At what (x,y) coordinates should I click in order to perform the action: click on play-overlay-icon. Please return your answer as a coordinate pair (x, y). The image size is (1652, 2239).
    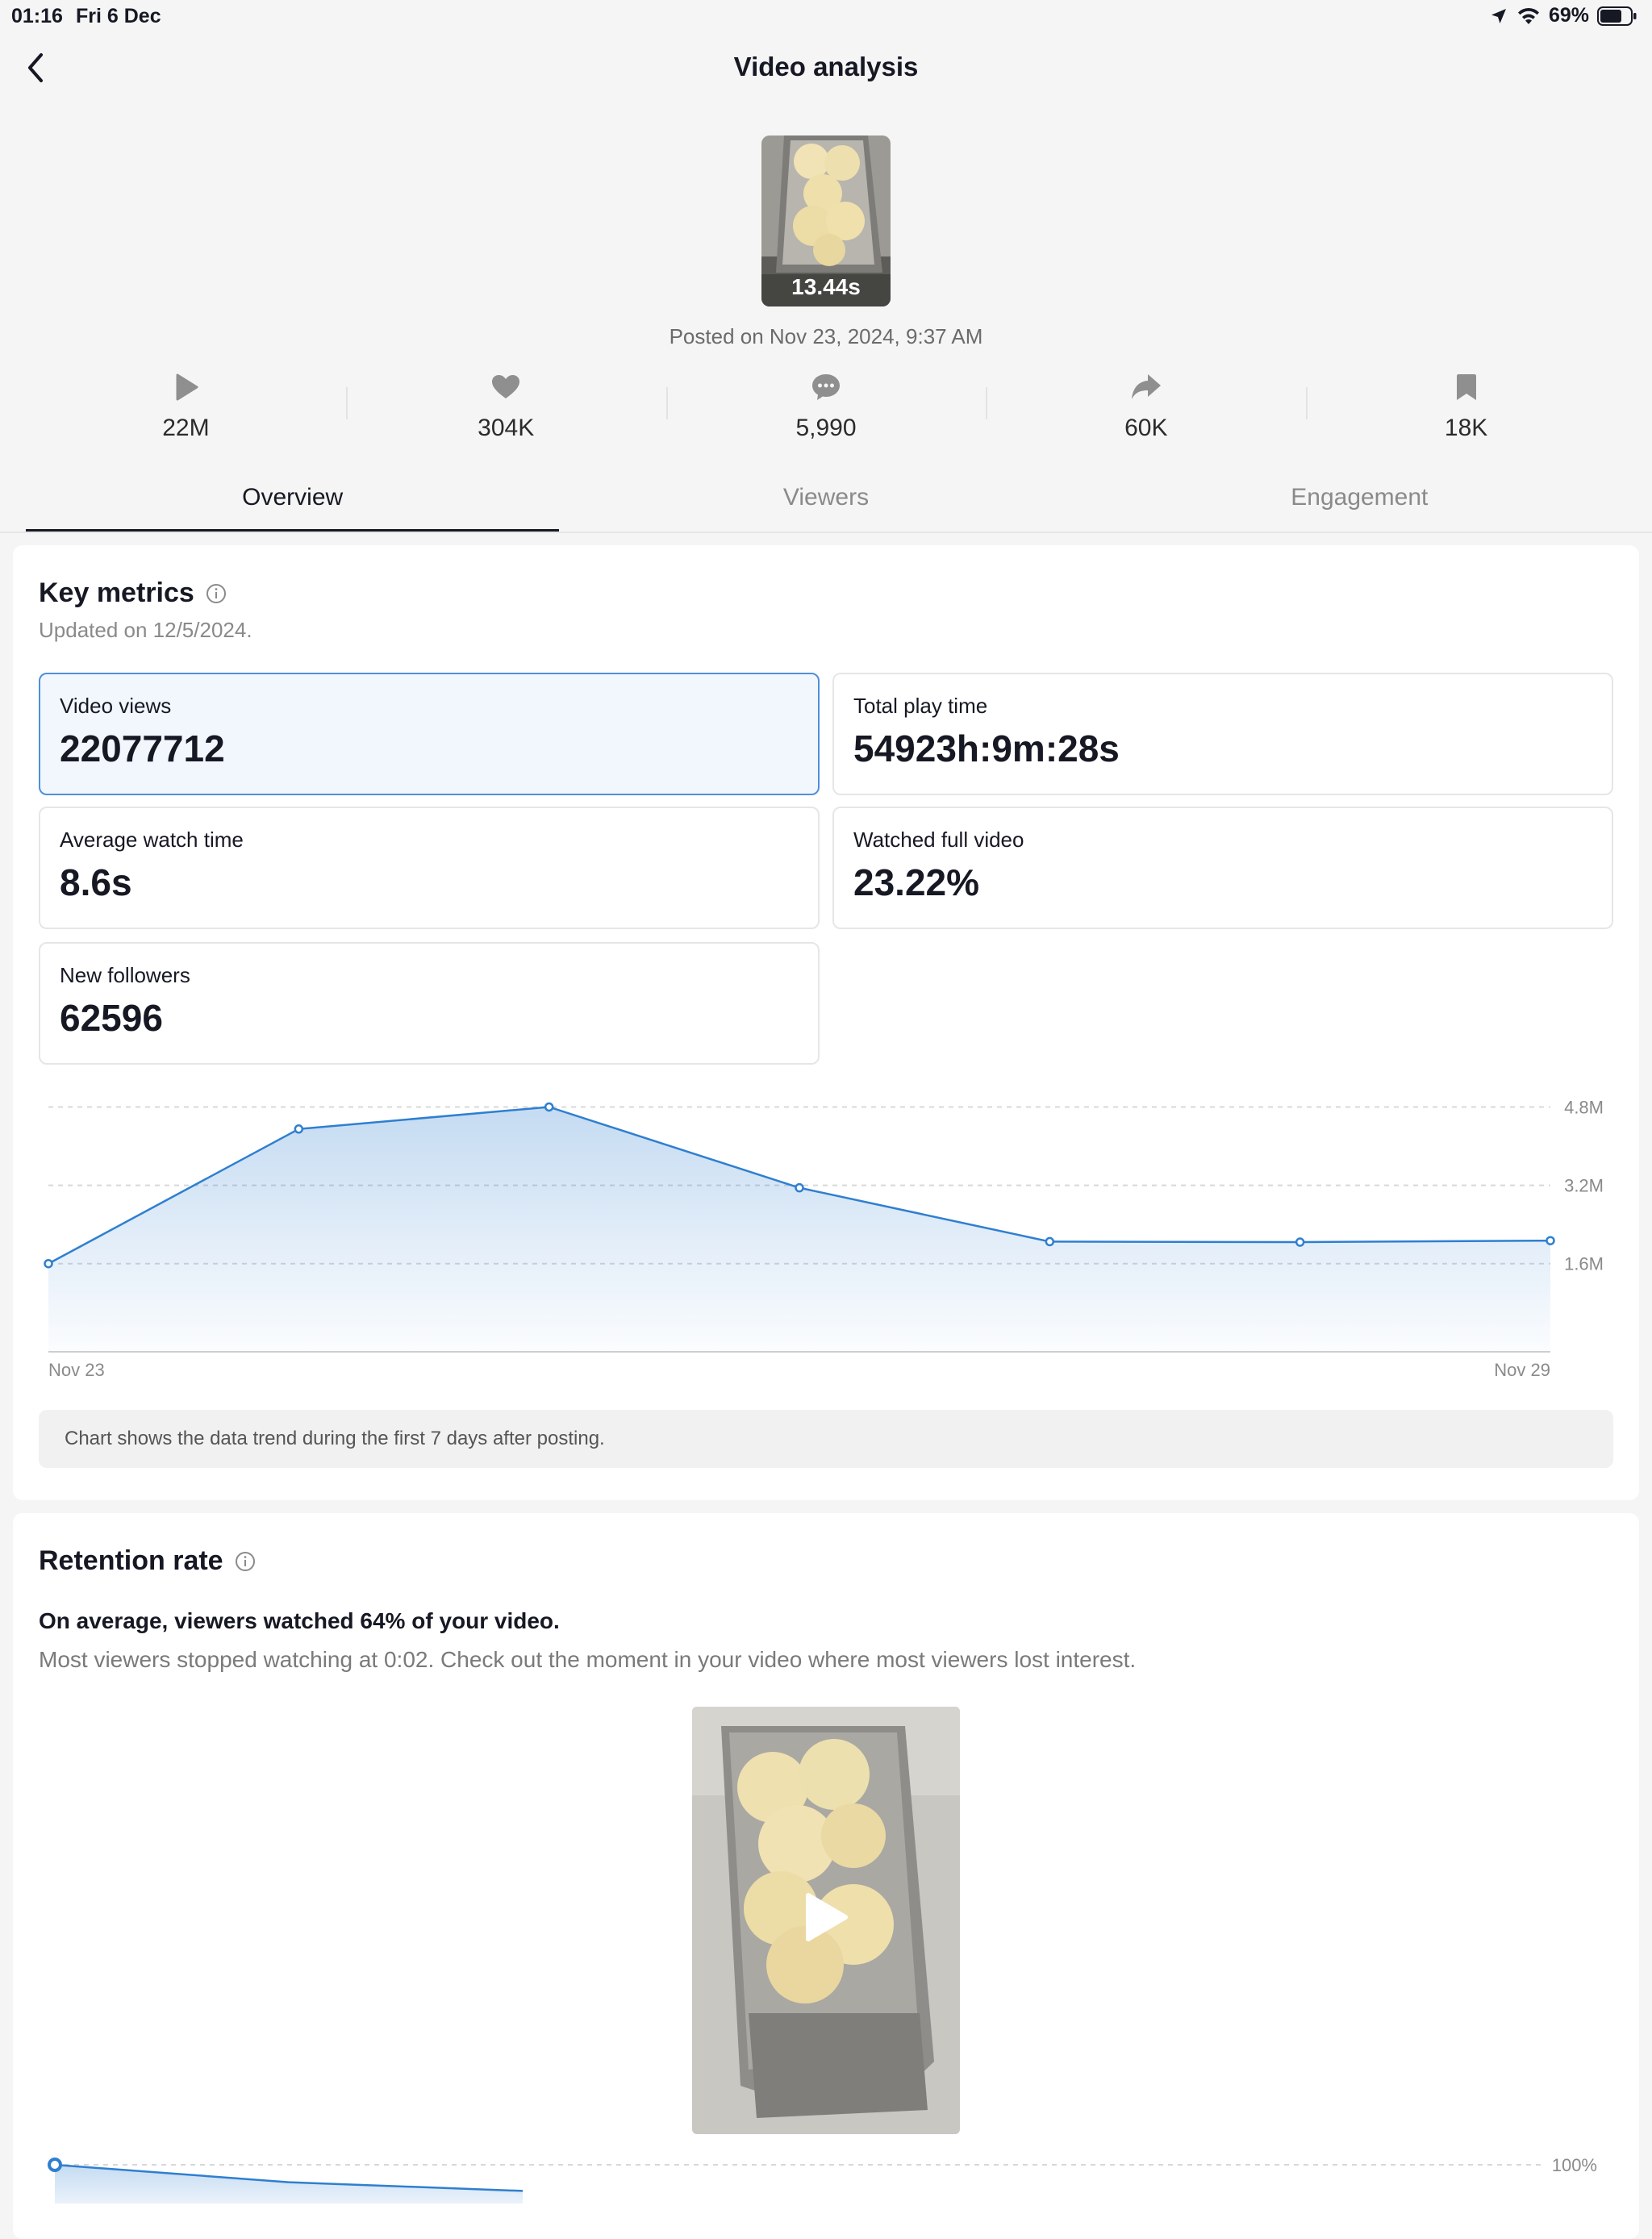
    Looking at the image, I should click on (826, 1917).